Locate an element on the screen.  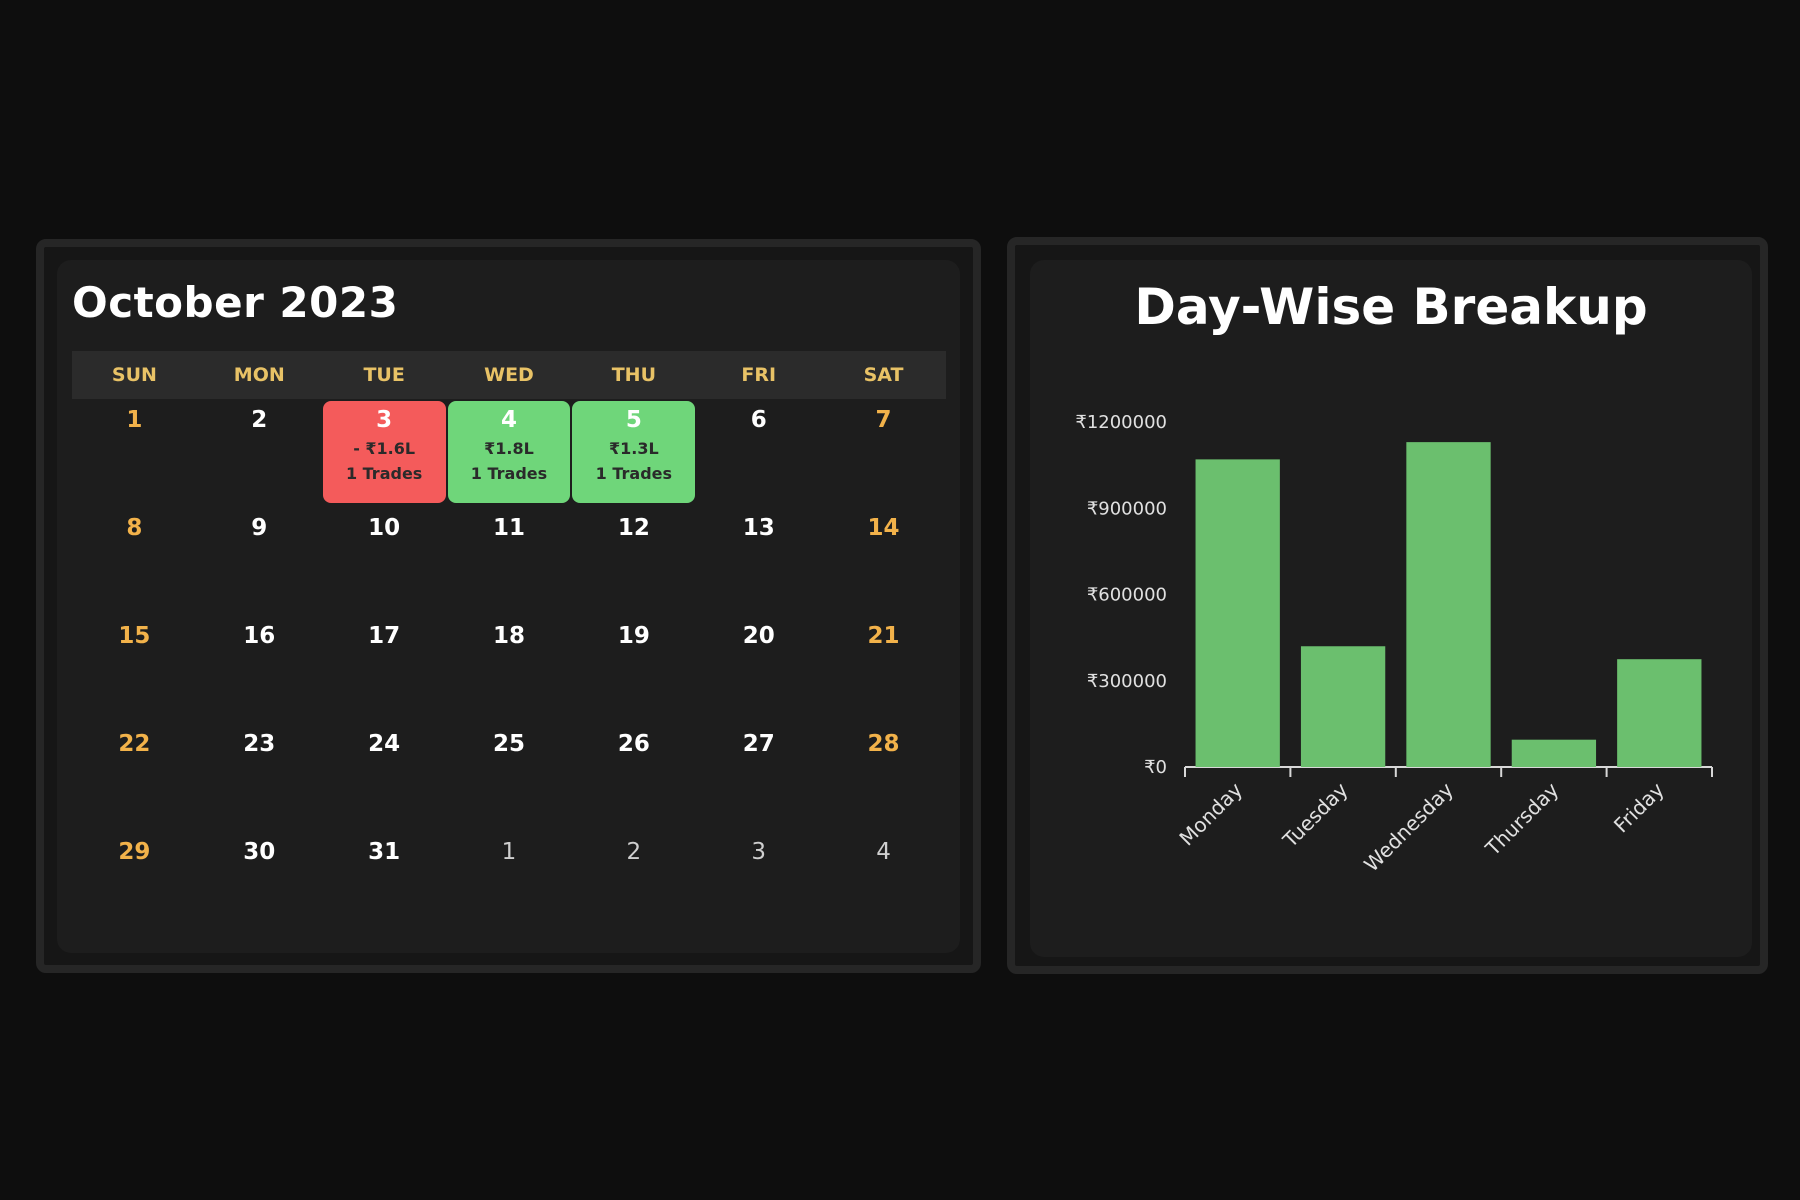
calendar-day: 30 is located at coordinates (259, 885).